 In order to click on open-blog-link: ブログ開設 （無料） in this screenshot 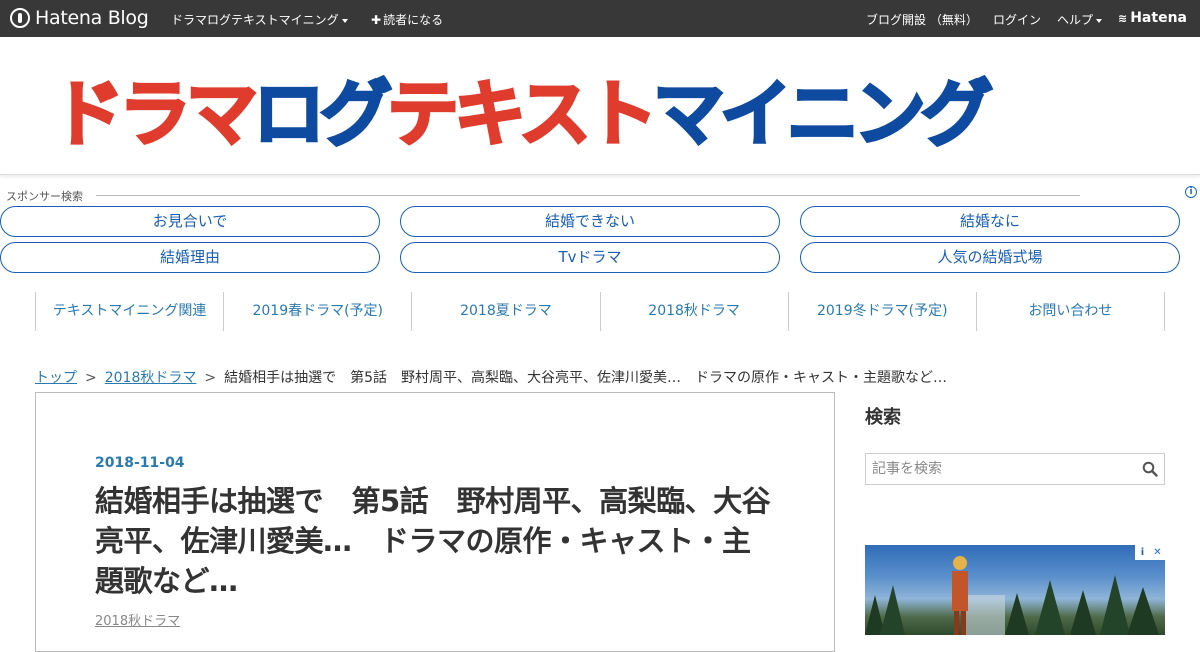, I will do `click(922, 19)`.